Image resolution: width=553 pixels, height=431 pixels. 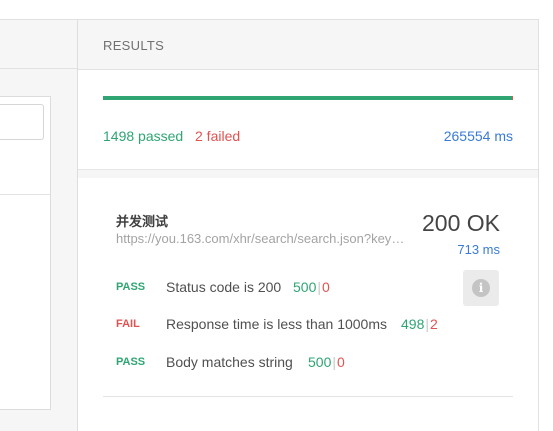 I want to click on test-fail-count: 2, so click(x=434, y=324).